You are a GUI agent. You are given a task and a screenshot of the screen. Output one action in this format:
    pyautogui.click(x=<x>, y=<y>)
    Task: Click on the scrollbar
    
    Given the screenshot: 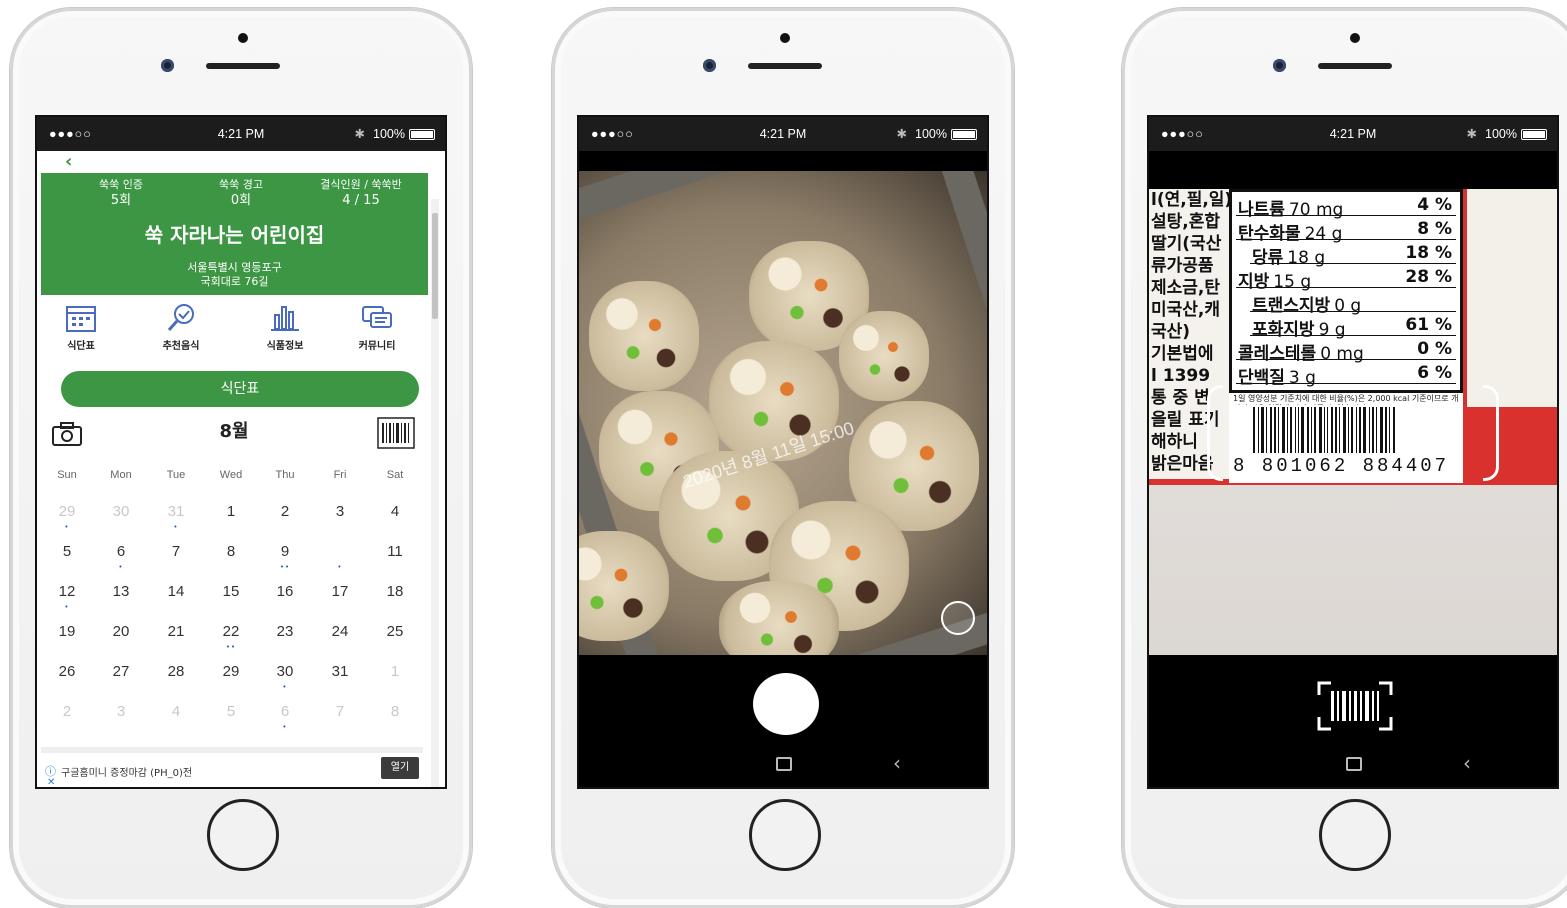 What is the action you would take?
    pyautogui.click(x=435, y=493)
    